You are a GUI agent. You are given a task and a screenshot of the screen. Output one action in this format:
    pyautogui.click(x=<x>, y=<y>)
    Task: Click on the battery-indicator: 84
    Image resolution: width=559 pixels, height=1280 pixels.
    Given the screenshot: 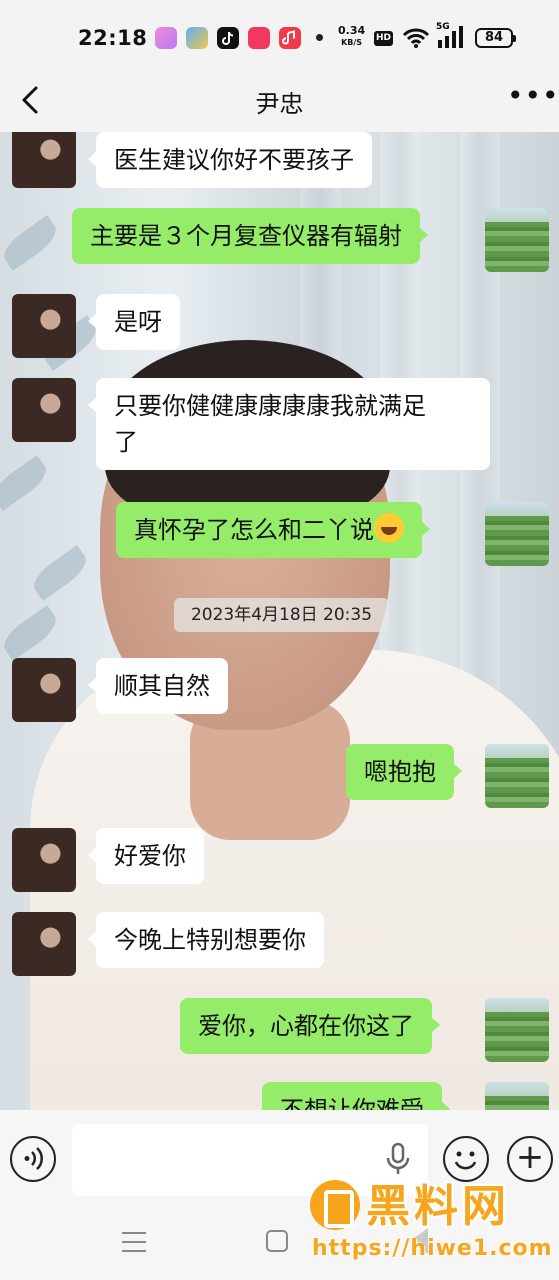 What is the action you would take?
    pyautogui.click(x=495, y=38)
    